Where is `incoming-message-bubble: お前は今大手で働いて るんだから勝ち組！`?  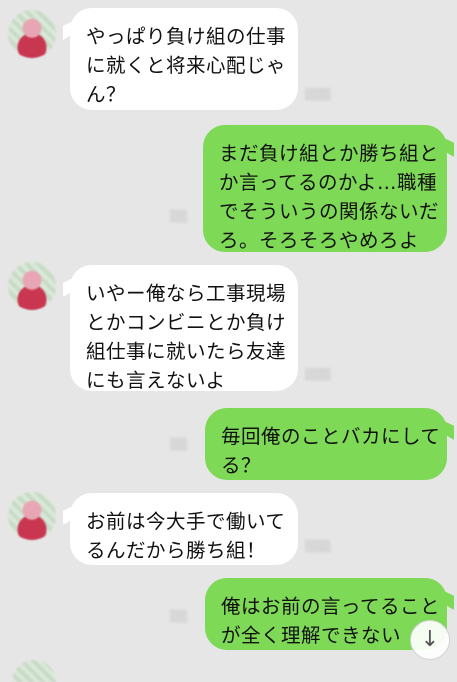 incoming-message-bubble: お前は今大手で働いて るんだから勝ち組！ is located at coordinates (184, 529).